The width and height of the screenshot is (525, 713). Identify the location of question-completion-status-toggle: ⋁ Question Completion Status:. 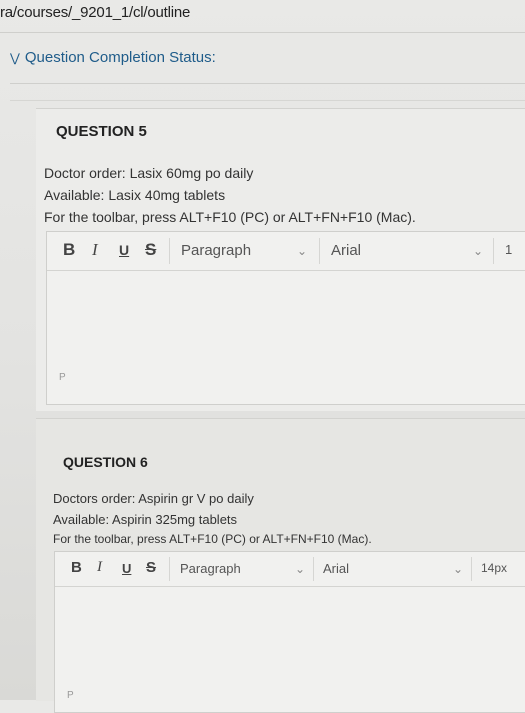
(113, 57).